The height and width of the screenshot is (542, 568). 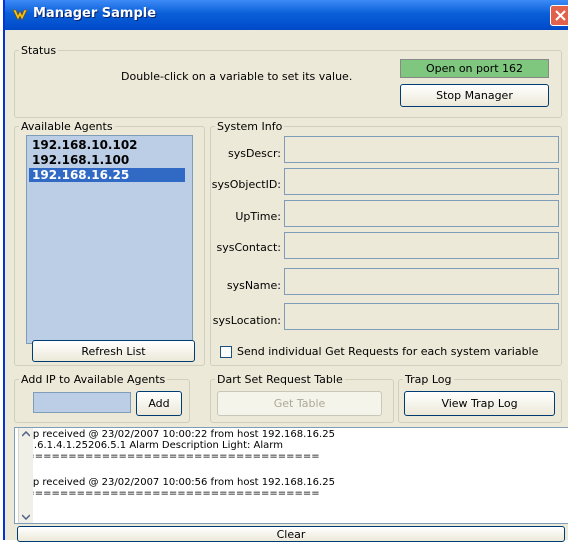 What do you see at coordinates (428, 379) in the screenshot?
I see `trap-log-legend: Trap Log` at bounding box center [428, 379].